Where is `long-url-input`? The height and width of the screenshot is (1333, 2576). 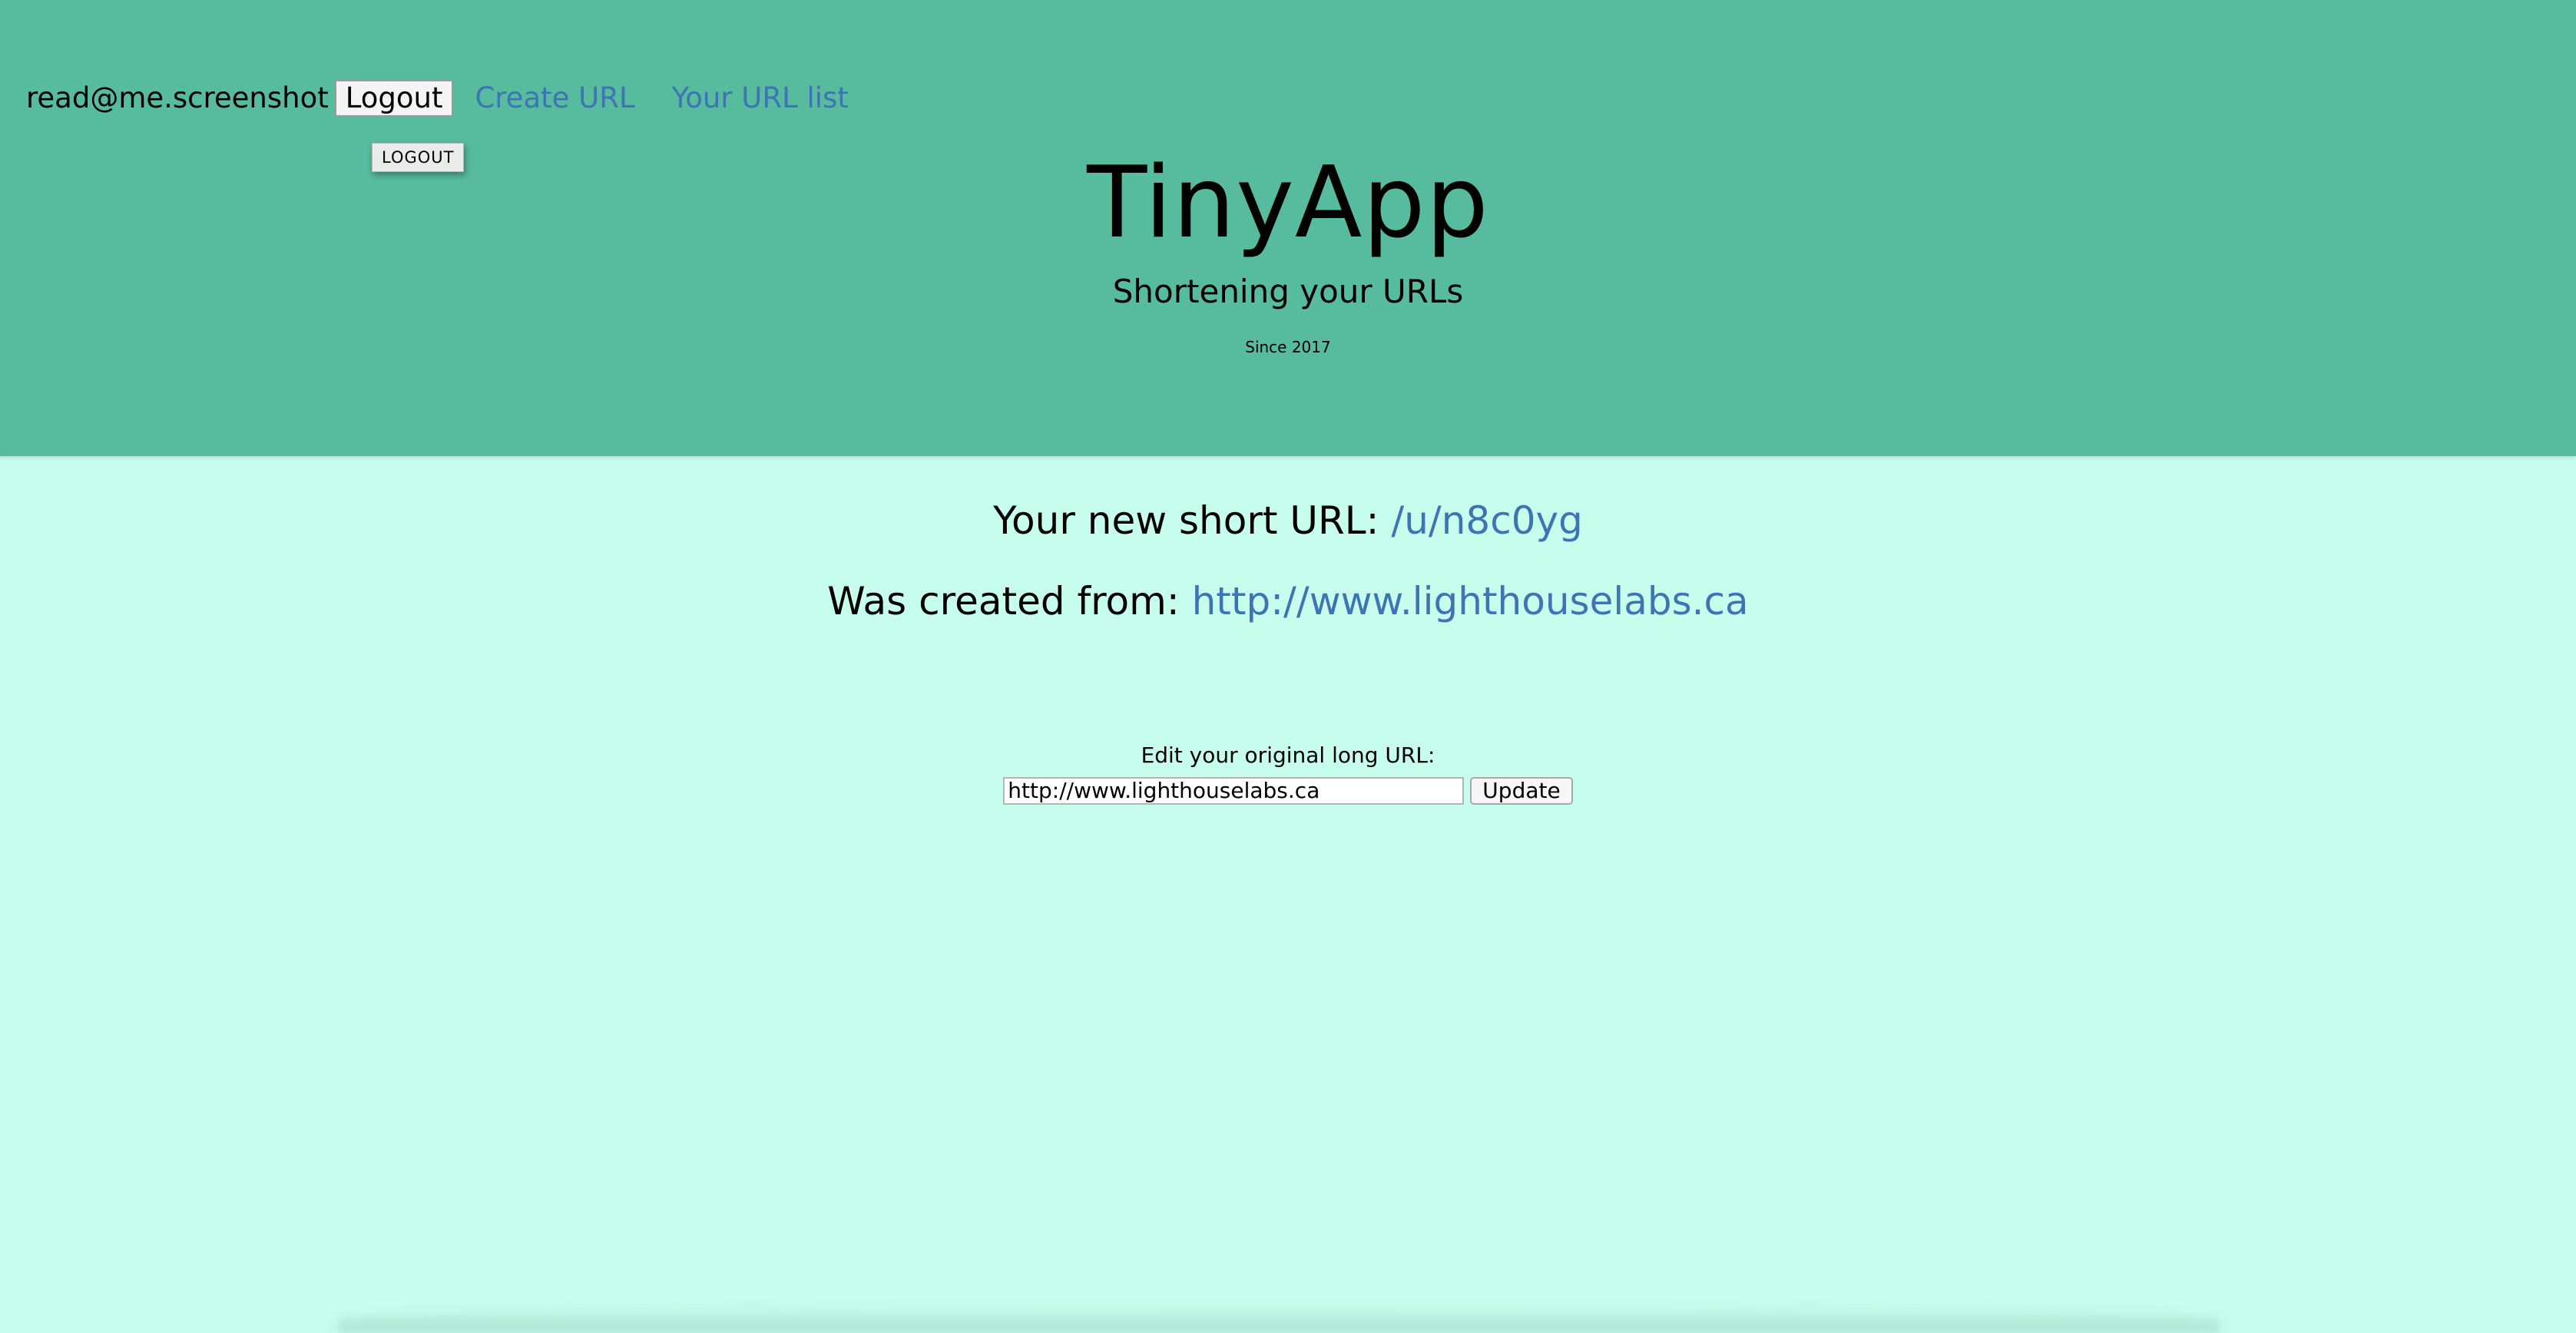 long-url-input is located at coordinates (1234, 791).